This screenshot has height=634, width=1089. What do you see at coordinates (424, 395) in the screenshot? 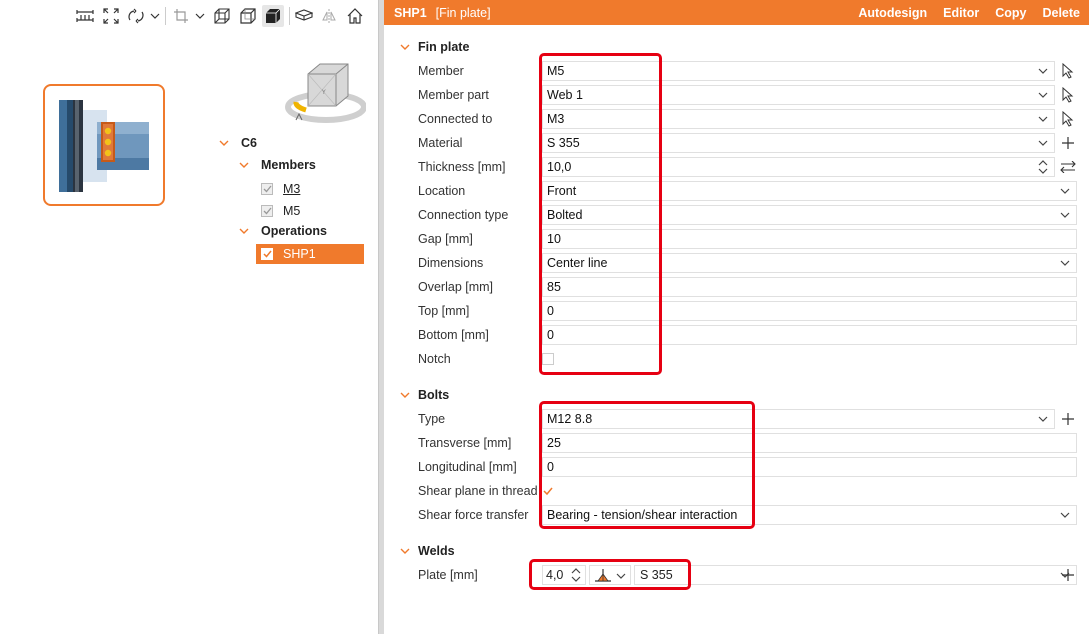
I see `section-bolts: Bolts` at bounding box center [424, 395].